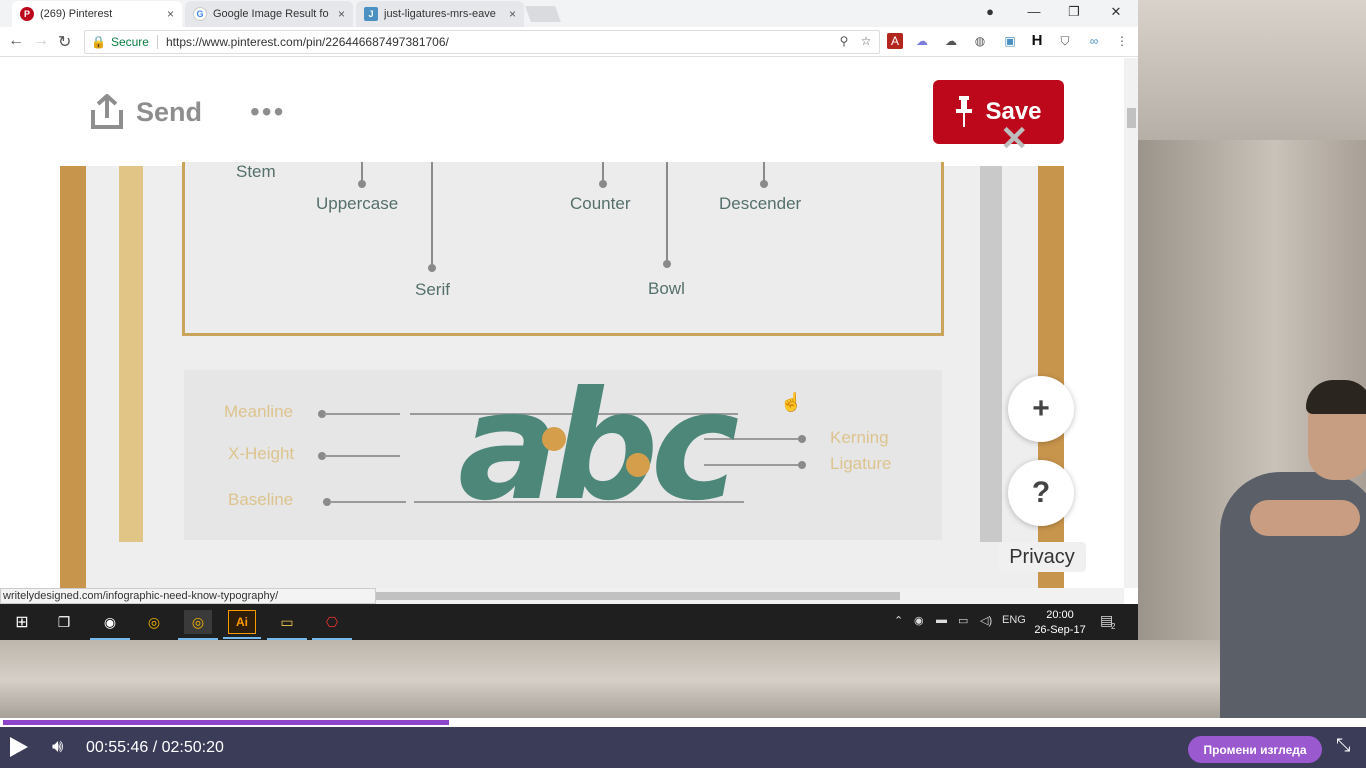 The image size is (1366, 768). Describe the element at coordinates (146, 112) in the screenshot. I see `send-button: Send` at that location.